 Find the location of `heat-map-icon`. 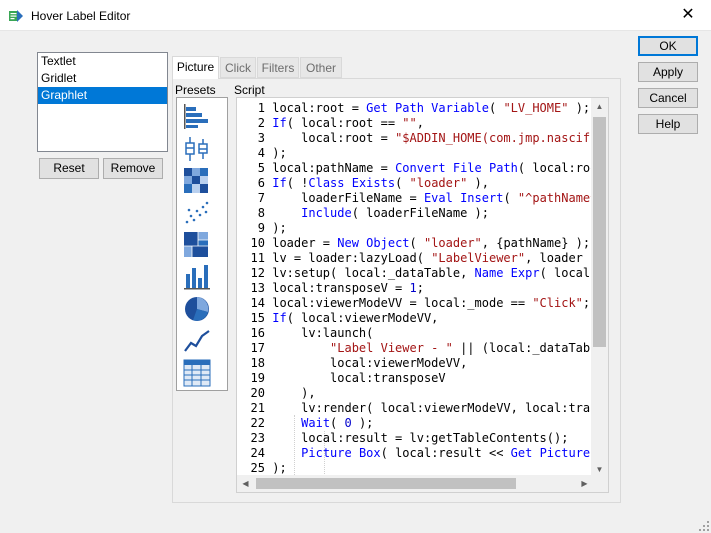

heat-map-icon is located at coordinates (197, 181).